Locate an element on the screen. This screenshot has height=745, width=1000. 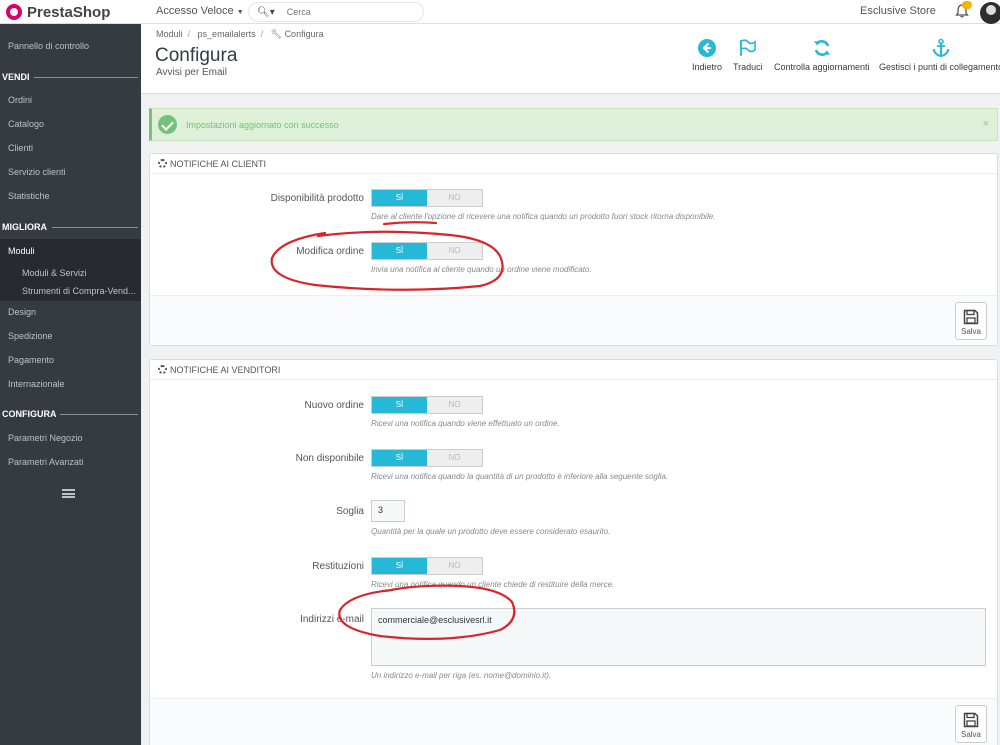
sidebar-item-catalog: Catalogo is located at coordinates (70, 124).